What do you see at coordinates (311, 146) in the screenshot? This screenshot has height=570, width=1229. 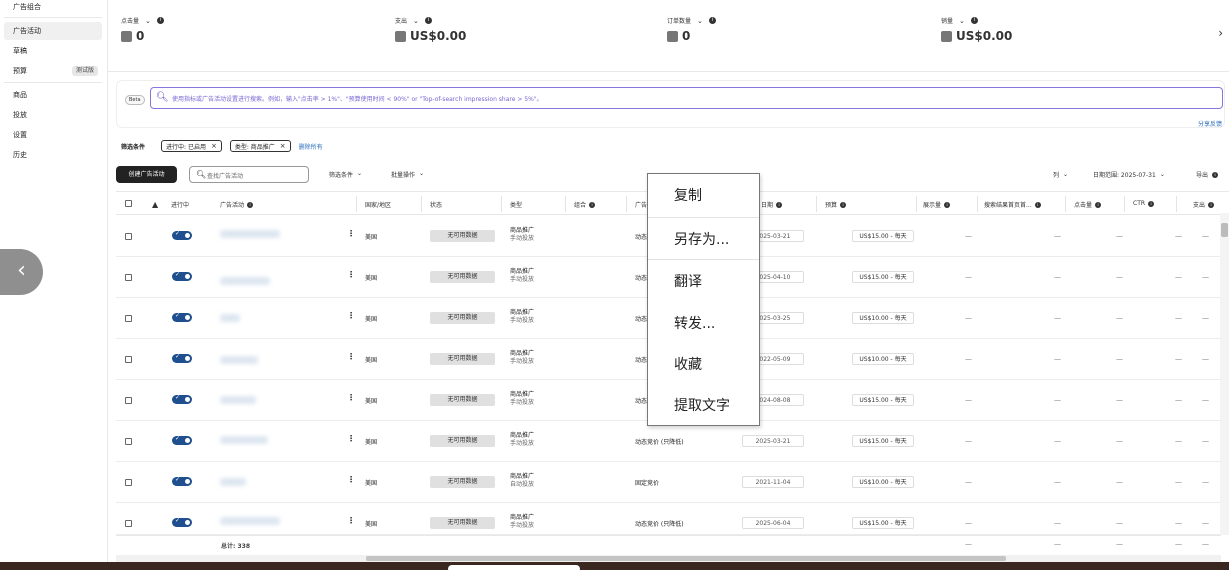 I see `clear-all-filters-link: 删除所有` at bounding box center [311, 146].